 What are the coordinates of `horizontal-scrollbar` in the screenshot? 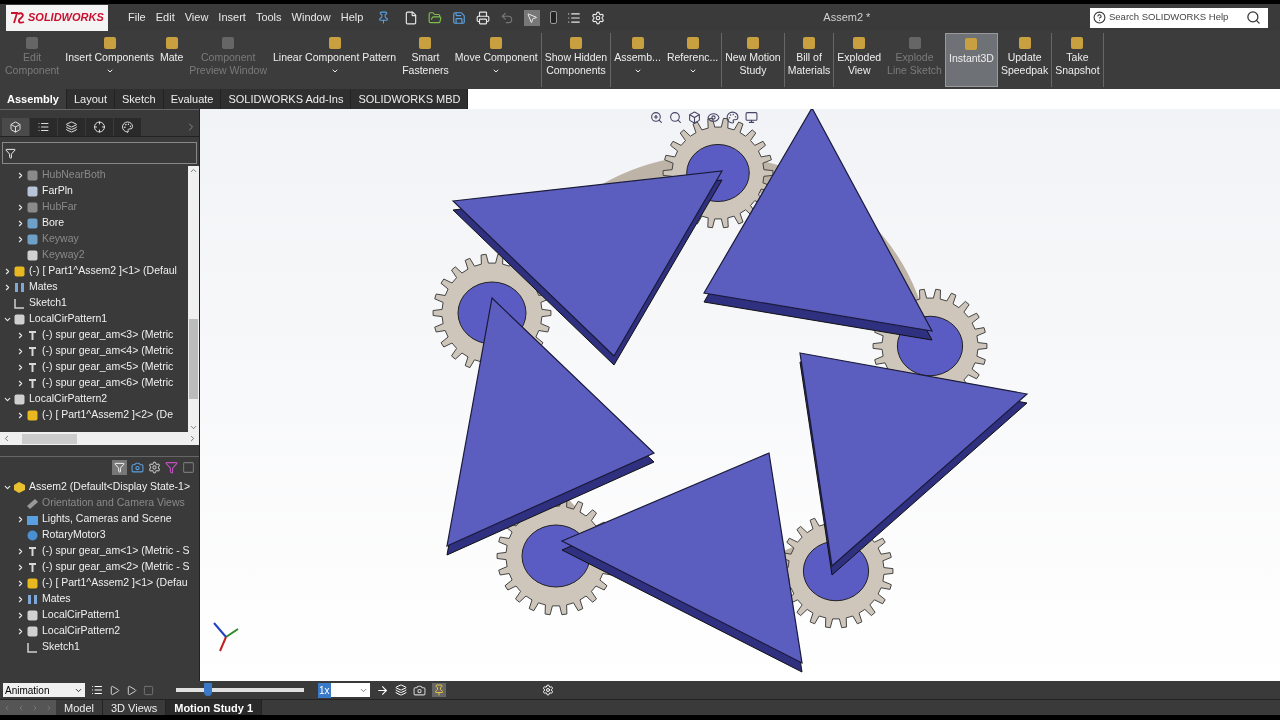 It's located at (99, 438).